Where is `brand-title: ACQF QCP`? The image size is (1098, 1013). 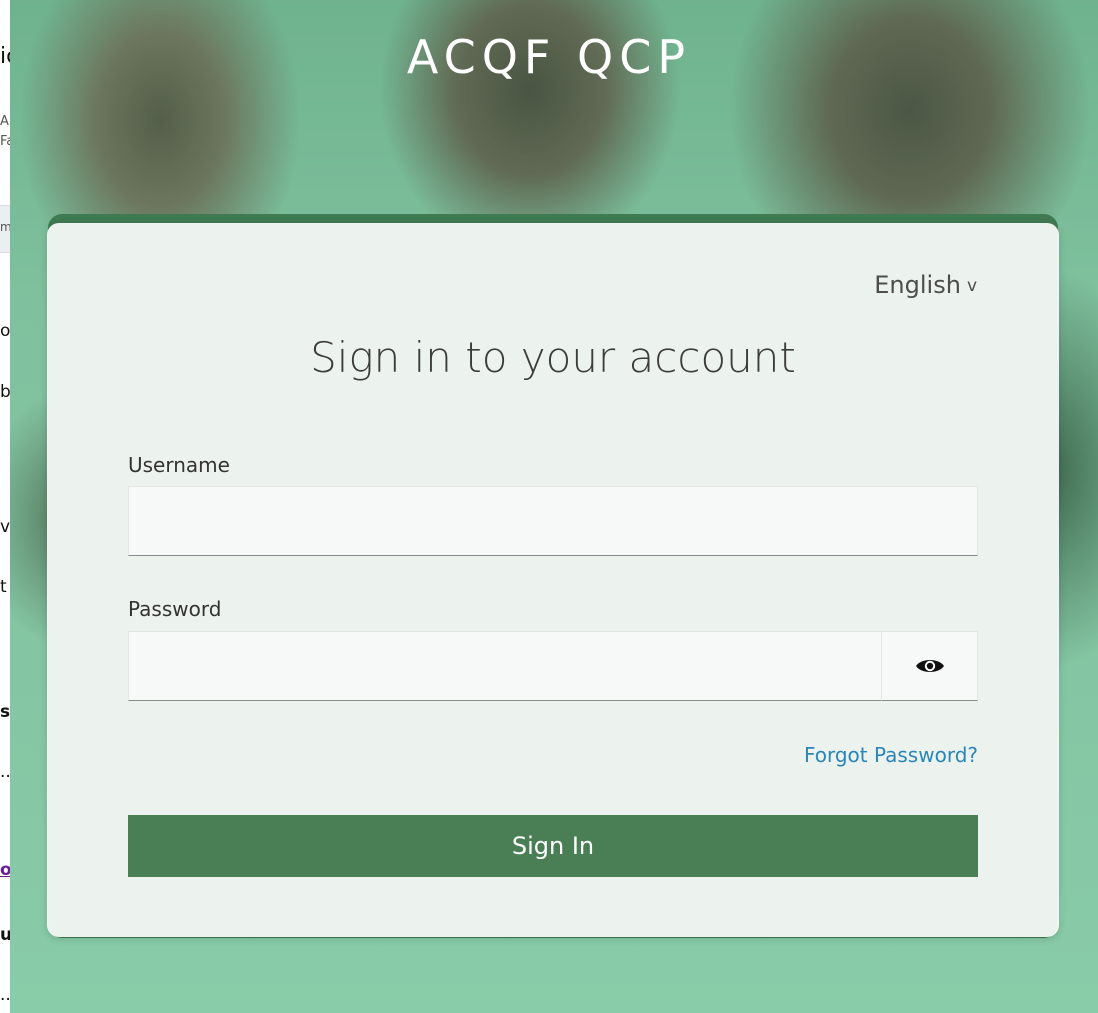 brand-title: ACQF QCP is located at coordinates (549, 57).